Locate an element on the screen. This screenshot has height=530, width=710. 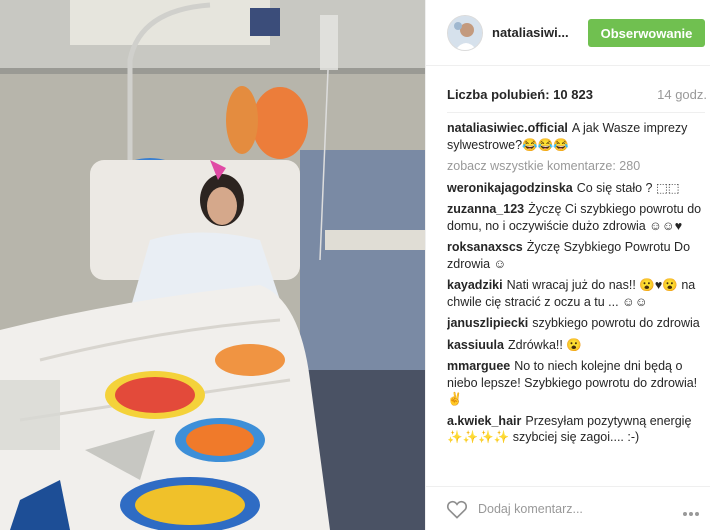
comment-item: kassiuula Zdrówka!! 😮 is located at coordinates (578, 345).